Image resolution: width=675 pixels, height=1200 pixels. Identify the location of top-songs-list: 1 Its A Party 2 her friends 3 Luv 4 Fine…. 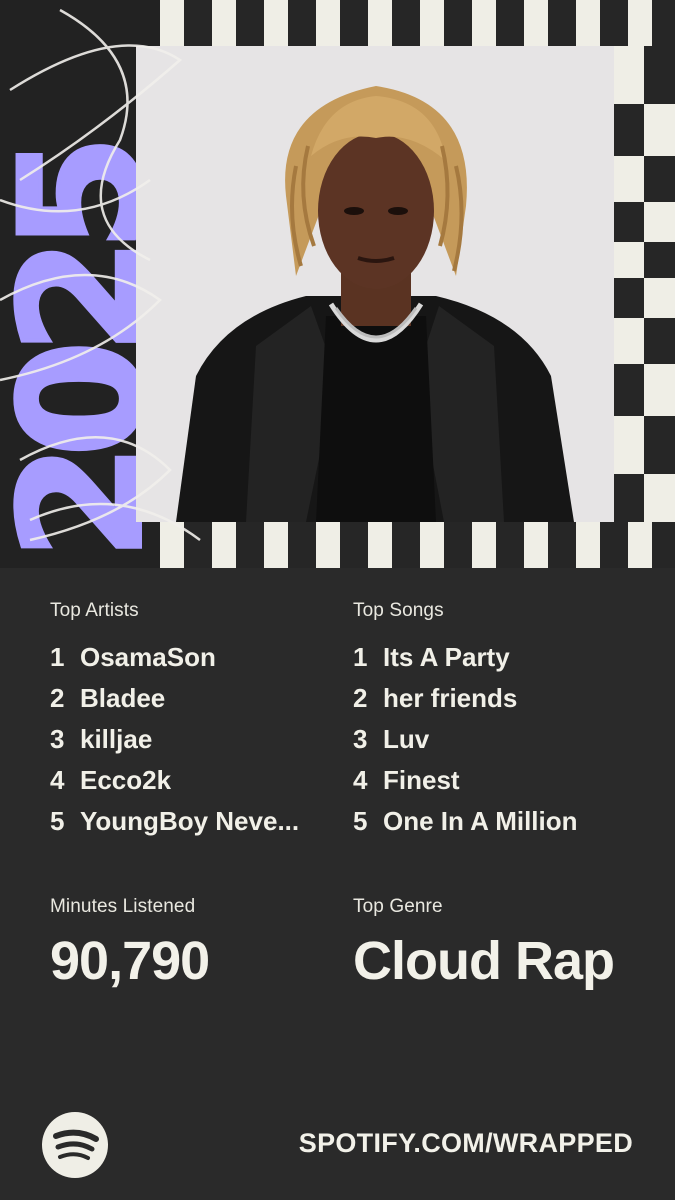
(503, 744).